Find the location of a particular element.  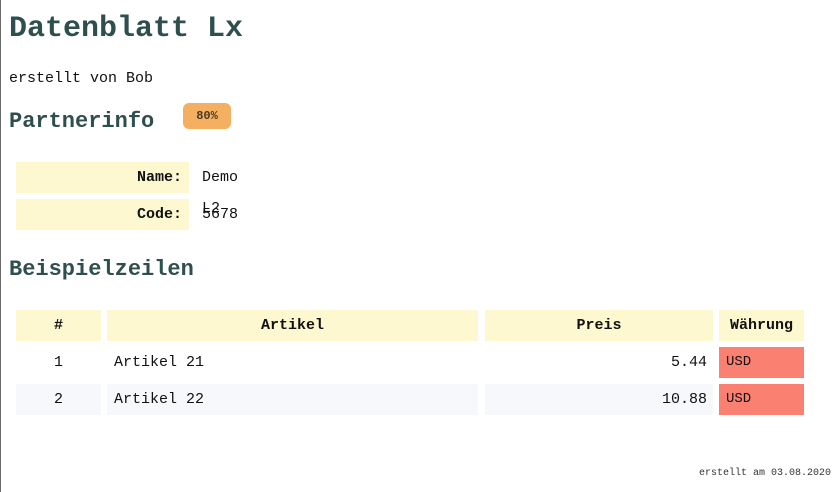

partner-heading: Partnerinfo is located at coordinates (82, 121).